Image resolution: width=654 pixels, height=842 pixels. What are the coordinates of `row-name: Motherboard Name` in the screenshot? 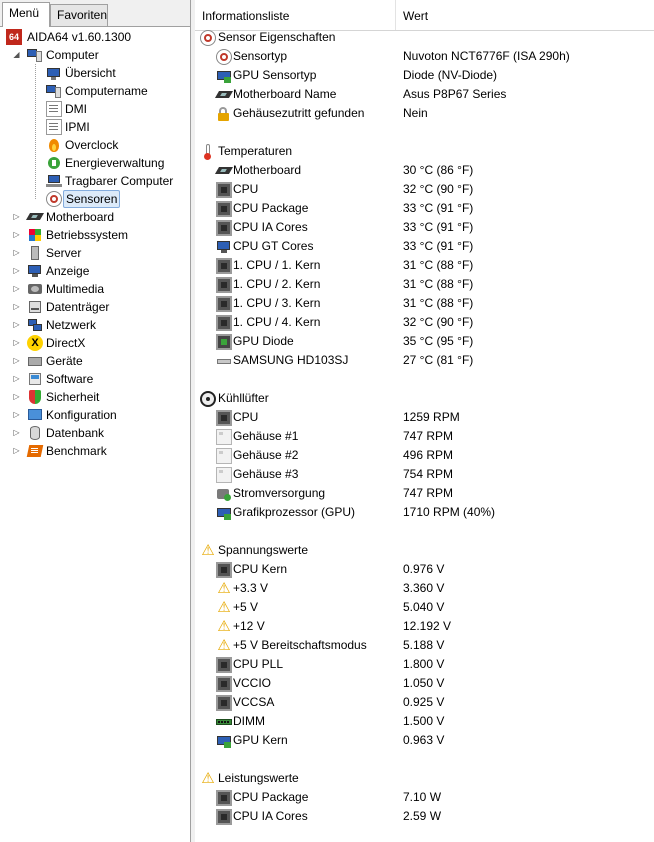 It's located at (285, 94).